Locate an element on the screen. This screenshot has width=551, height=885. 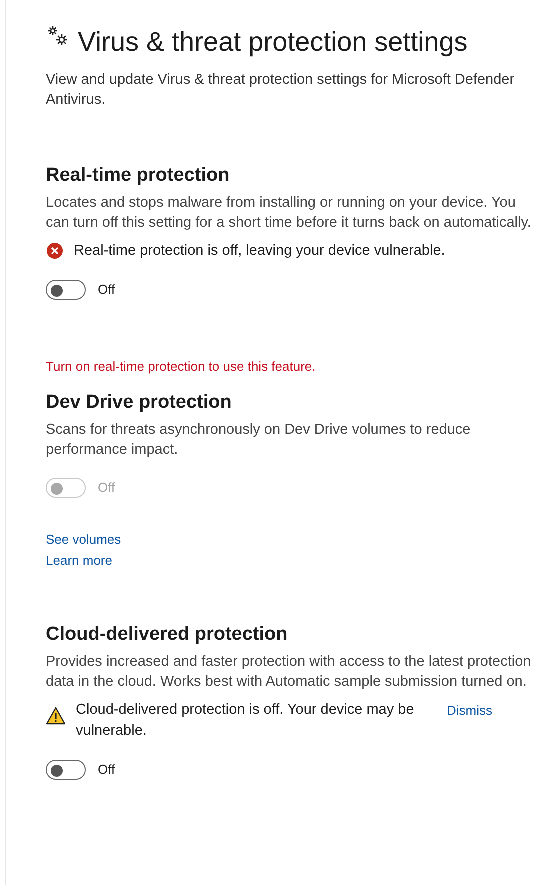
dismiss-link: Dismiss is located at coordinates (469, 710).